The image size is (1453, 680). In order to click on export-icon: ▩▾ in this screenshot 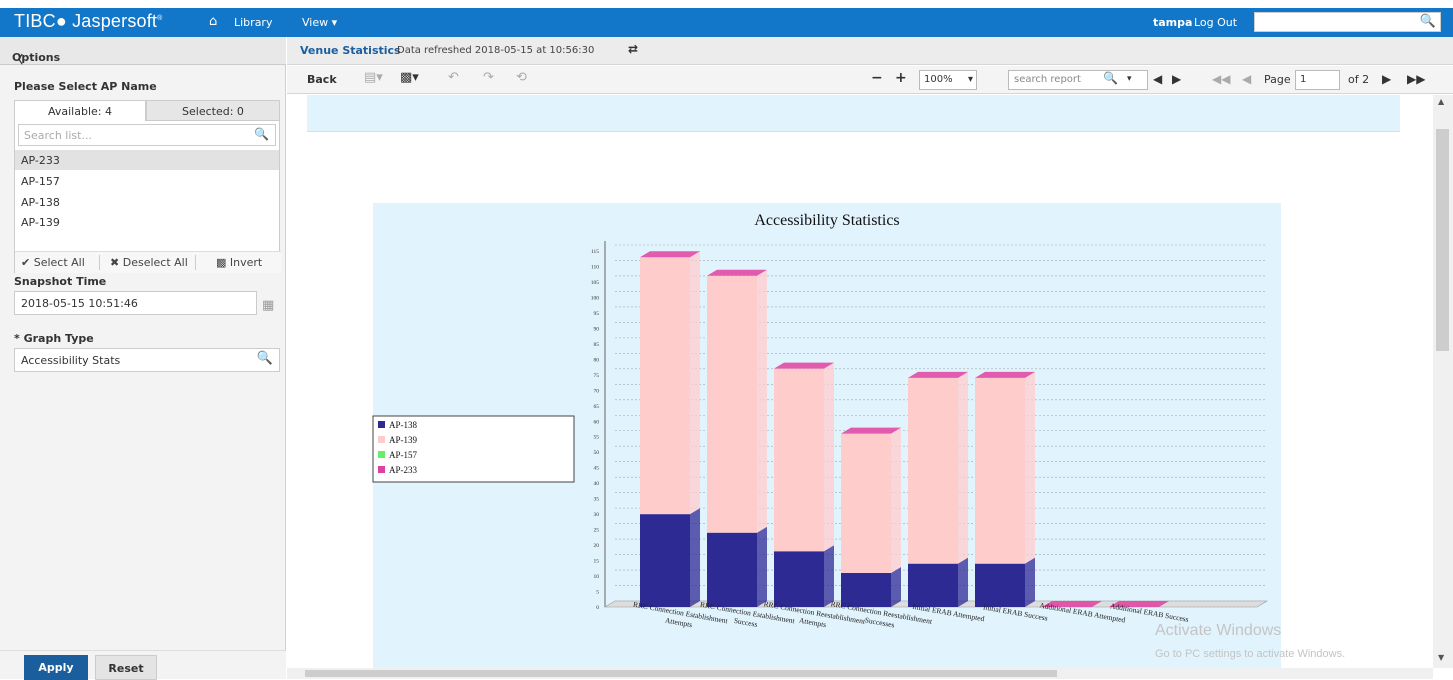, I will do `click(409, 77)`.